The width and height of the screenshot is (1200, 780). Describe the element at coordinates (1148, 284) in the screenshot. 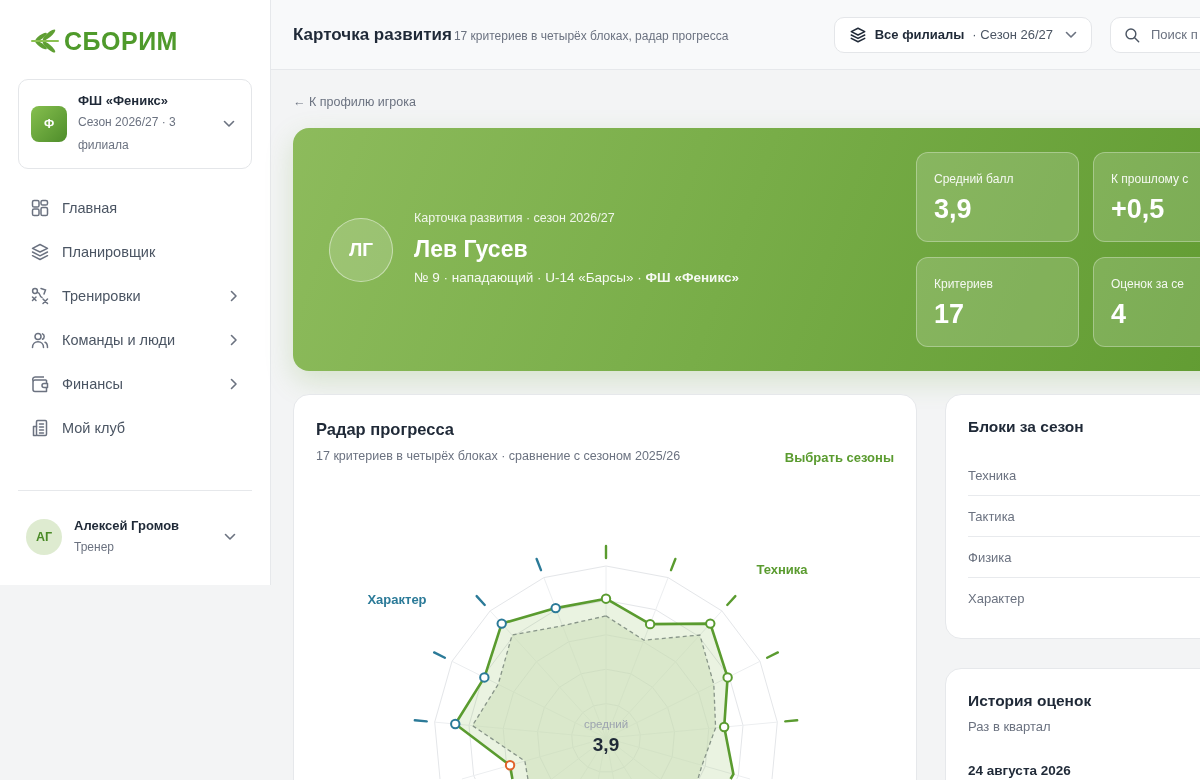

I see `stat-label: Оценок за се` at that location.